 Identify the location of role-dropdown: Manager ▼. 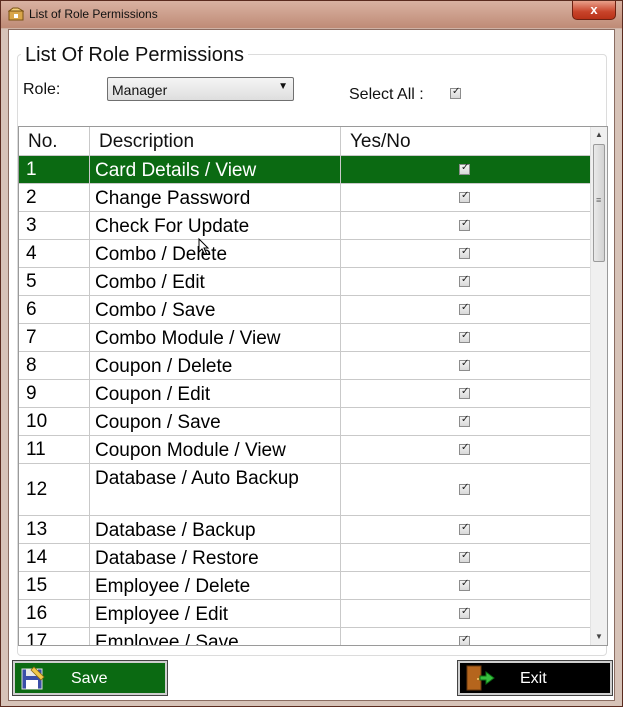
(200, 89).